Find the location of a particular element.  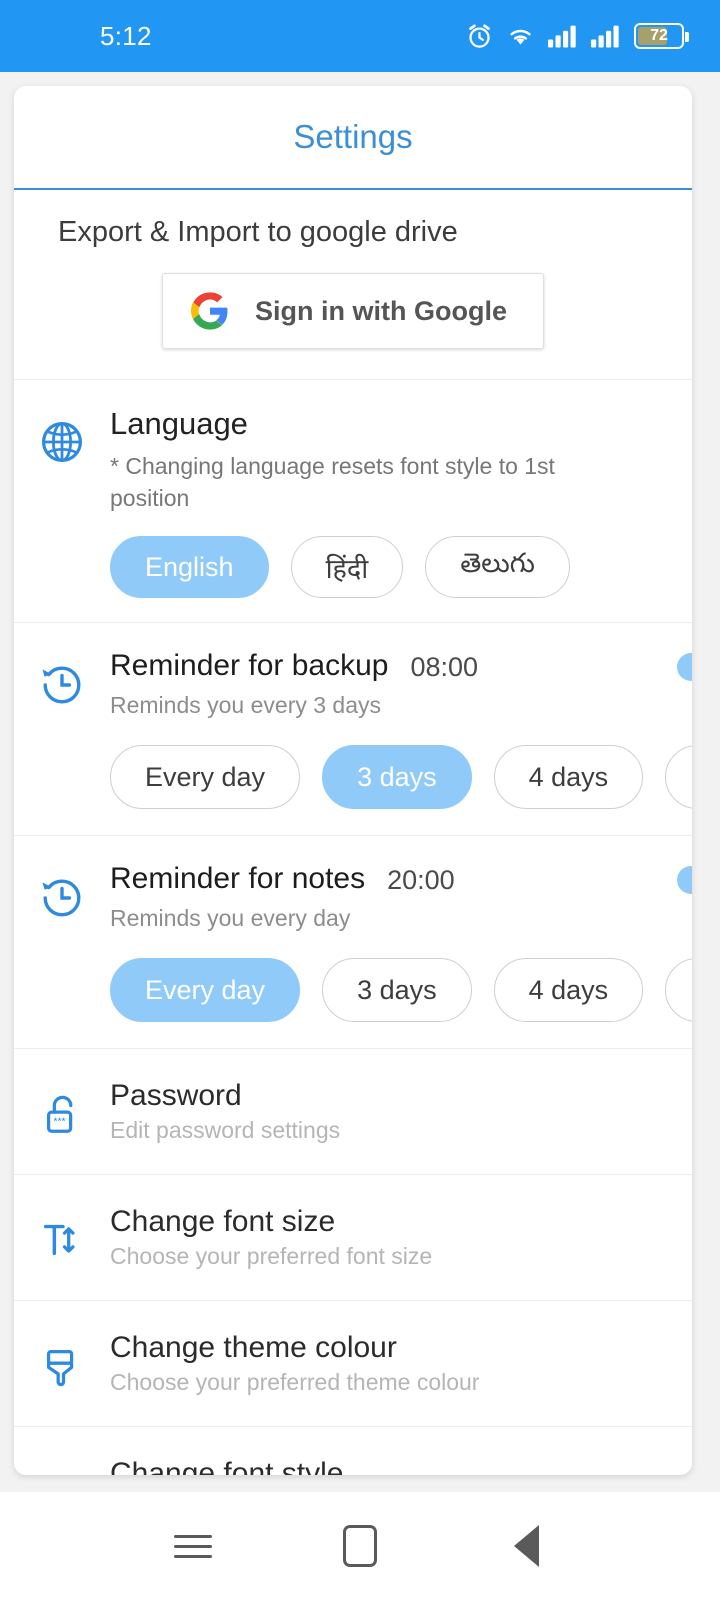

notes-chip-every-day: Every day is located at coordinates (205, 990).